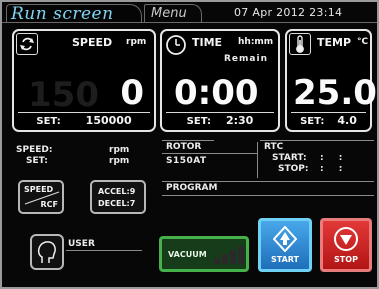  I want to click on rtc-topline, so click(317, 140).